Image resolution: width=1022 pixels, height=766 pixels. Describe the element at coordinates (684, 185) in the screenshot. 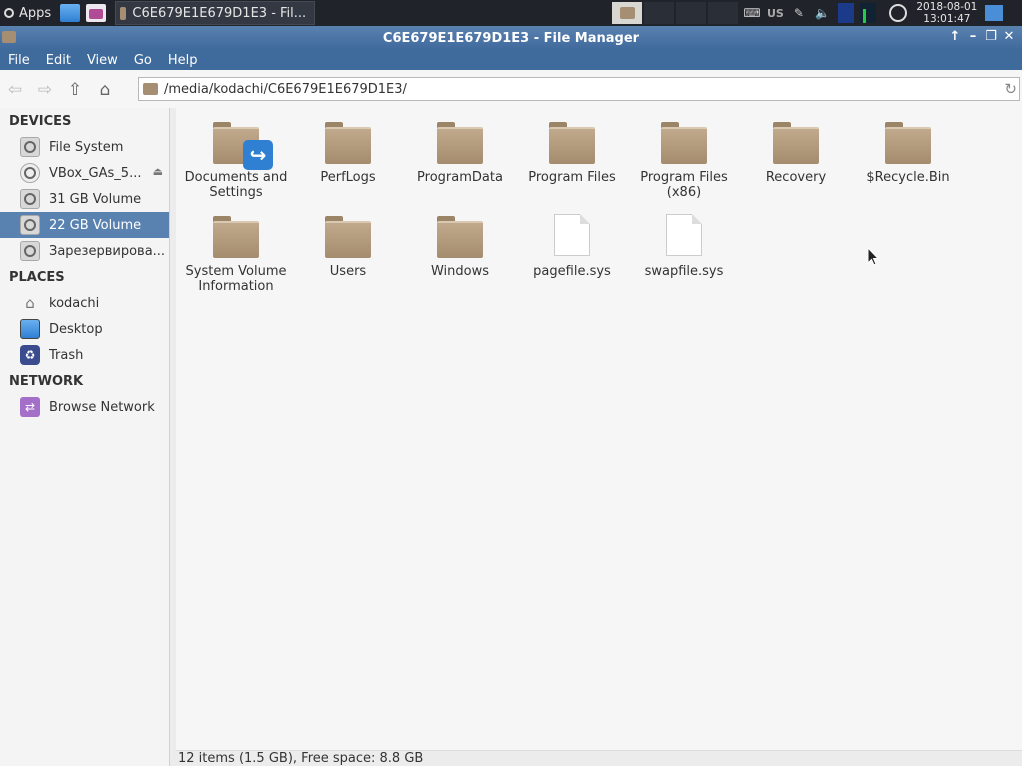

I see `file-item-label: Program Files (x86)` at that location.